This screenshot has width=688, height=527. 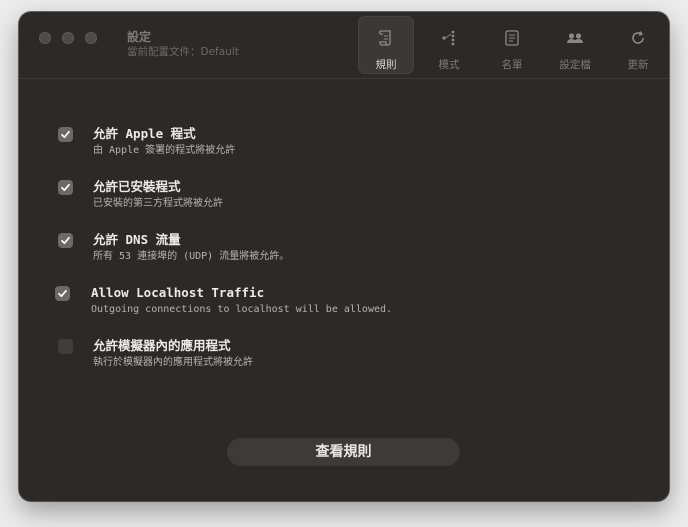 What do you see at coordinates (178, 292) in the screenshot?
I see `option-title: Allow Localhost Traffic` at bounding box center [178, 292].